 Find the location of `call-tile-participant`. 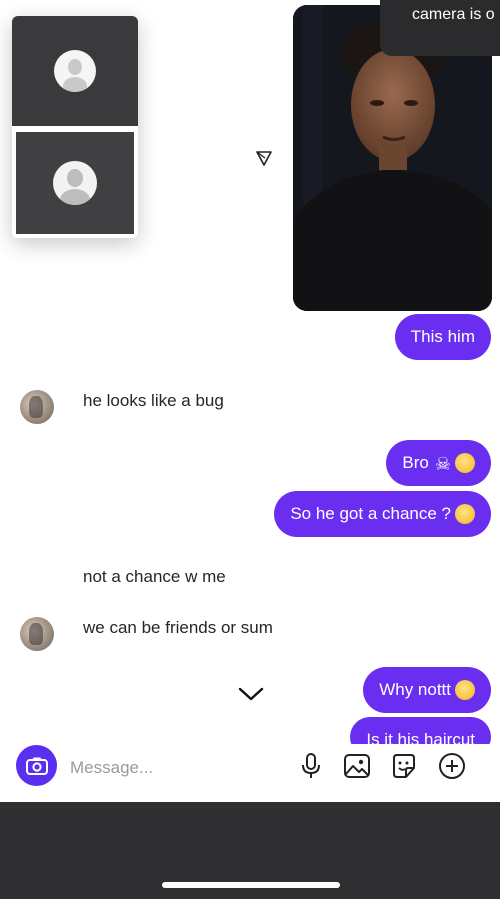

call-tile-participant is located at coordinates (75, 71).